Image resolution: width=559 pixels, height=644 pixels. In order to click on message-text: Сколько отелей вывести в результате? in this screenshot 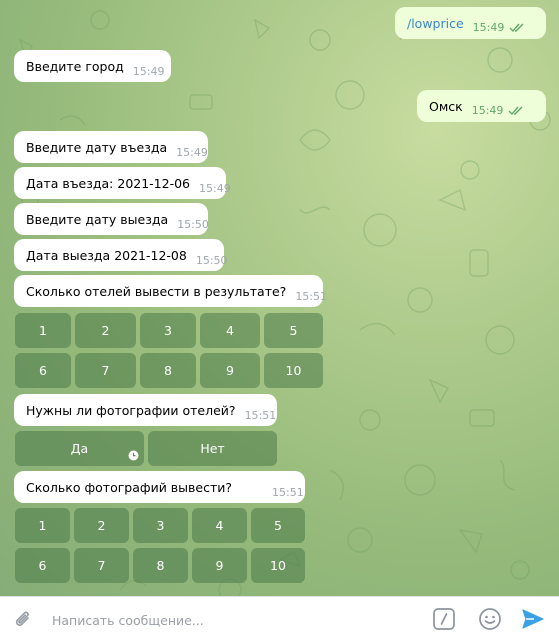, I will do `click(156, 291)`.